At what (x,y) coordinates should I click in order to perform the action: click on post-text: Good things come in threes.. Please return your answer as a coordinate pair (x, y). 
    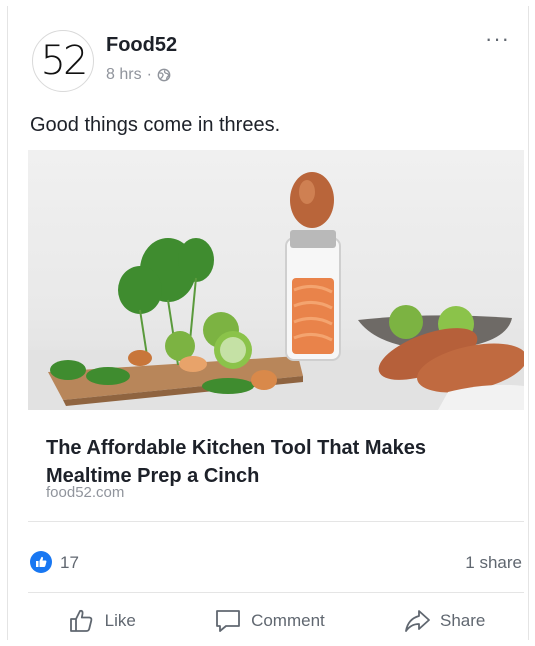
    Looking at the image, I should click on (155, 125).